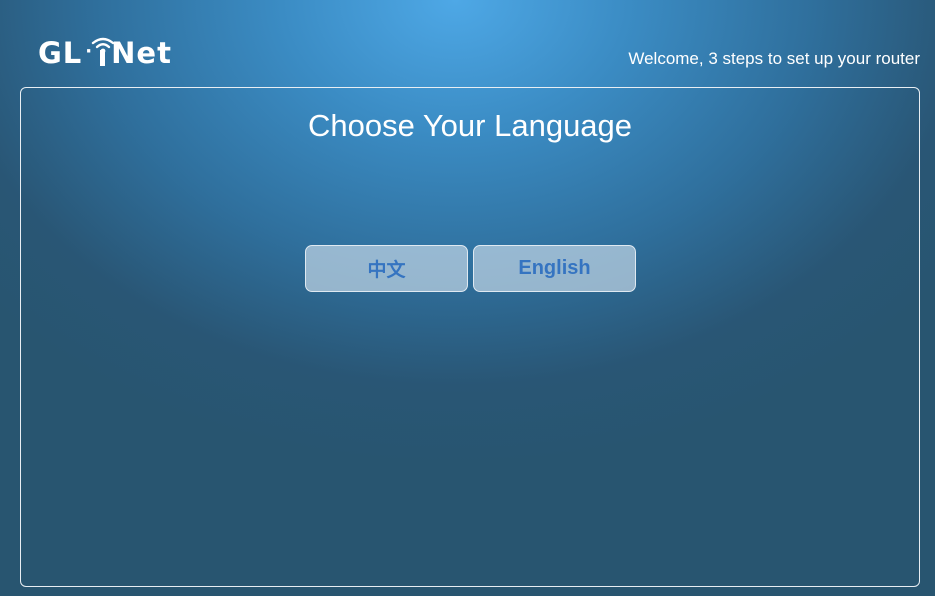  Describe the element at coordinates (774, 58) in the screenshot. I see `welcome-message: Welcome, 3 steps to set up your router` at that location.